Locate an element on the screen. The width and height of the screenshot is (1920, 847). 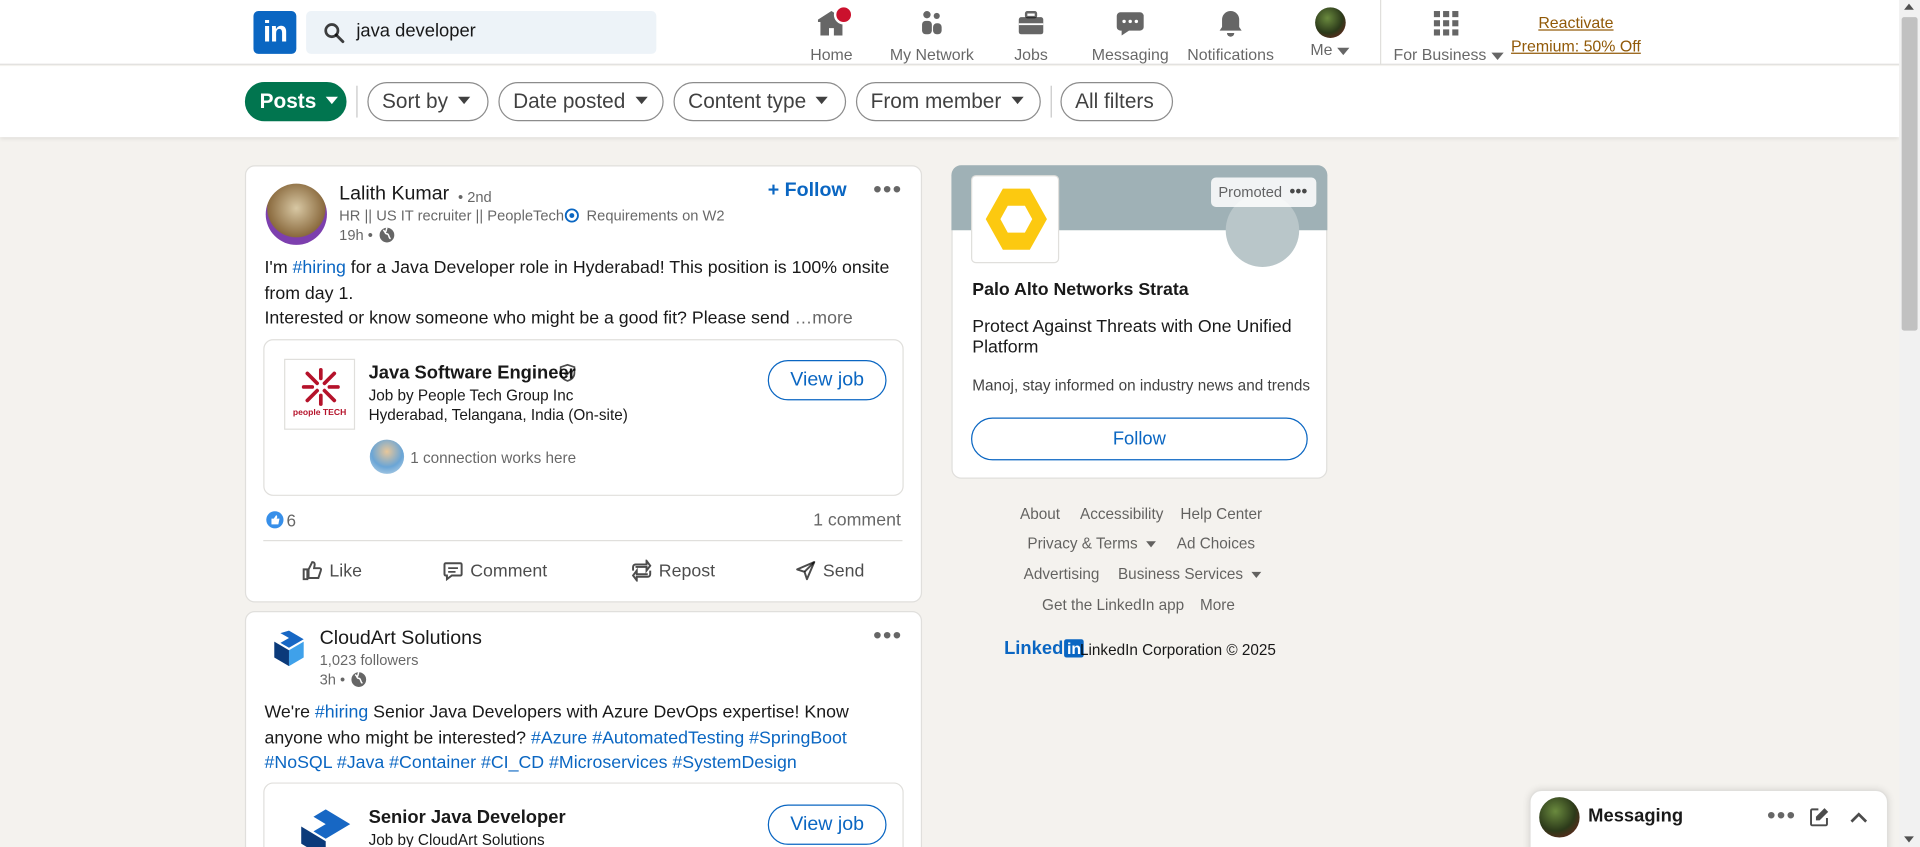
briefcase-icon is located at coordinates (1031, 23).